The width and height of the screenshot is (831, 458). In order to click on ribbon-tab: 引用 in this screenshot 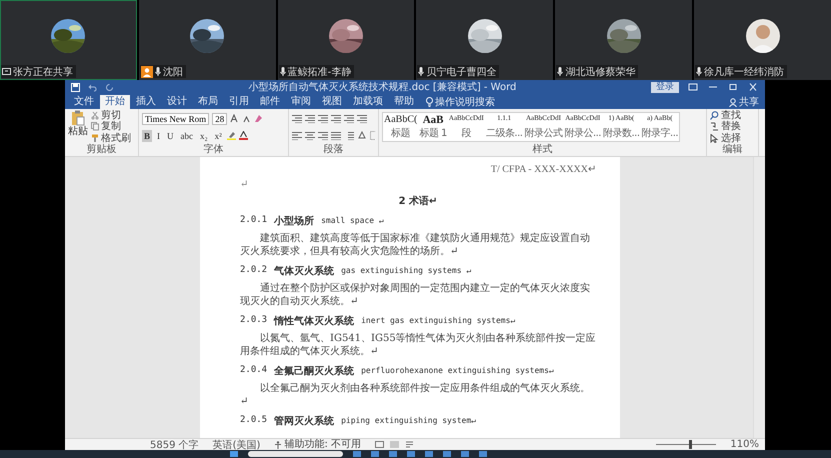, I will do `click(239, 102)`.